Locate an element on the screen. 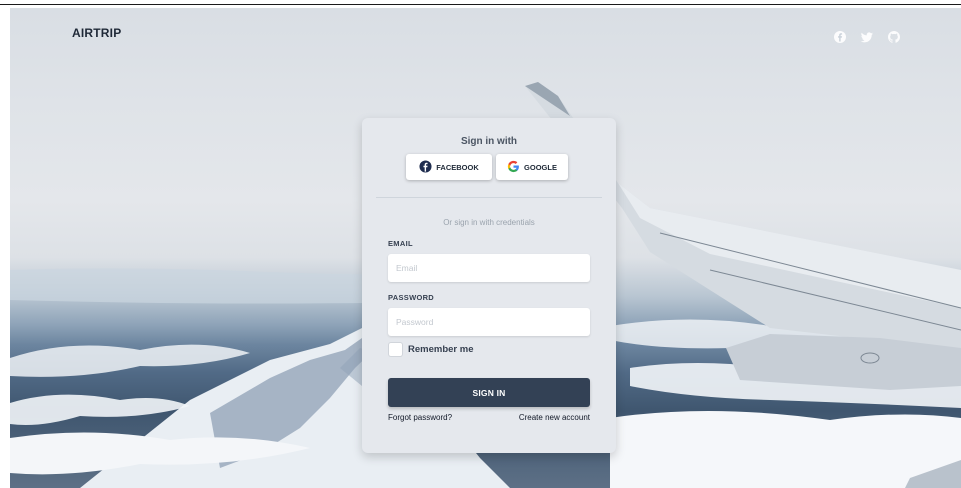  divider is located at coordinates (489, 197).